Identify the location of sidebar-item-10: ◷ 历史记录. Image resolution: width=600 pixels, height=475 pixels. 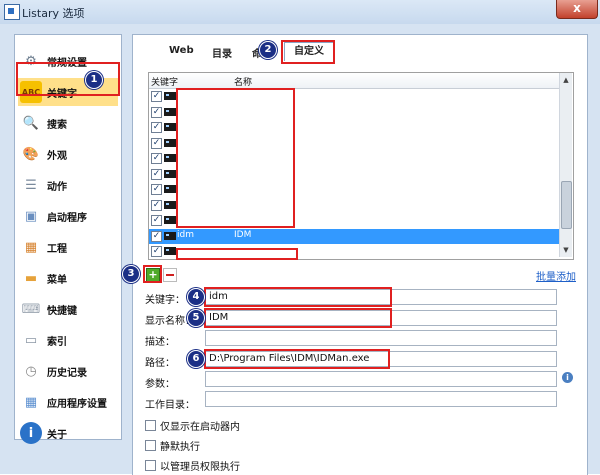
(68, 371).